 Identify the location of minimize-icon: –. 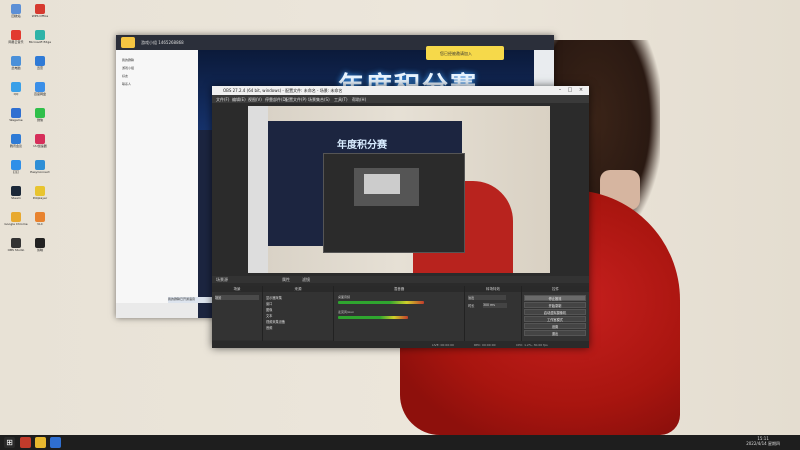
(560, 90).